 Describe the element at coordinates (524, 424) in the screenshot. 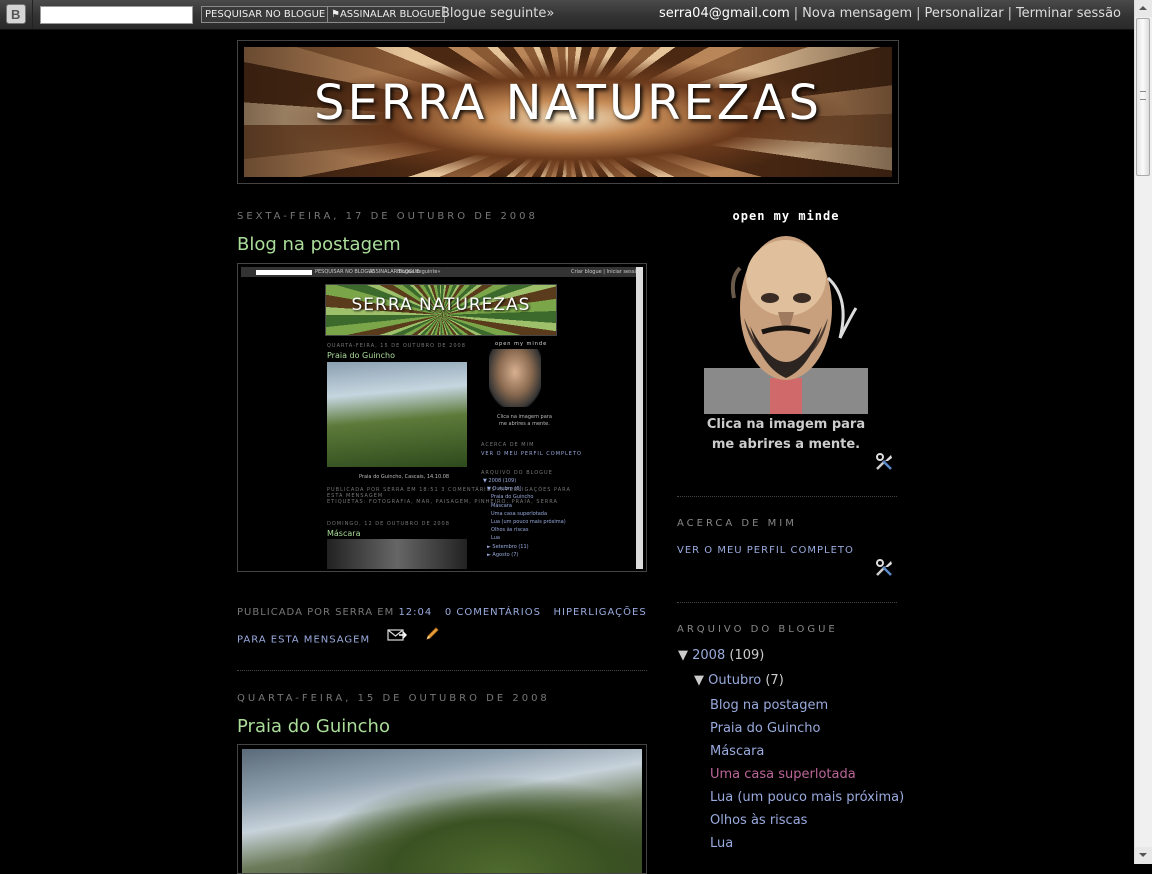

I see `mini-caption-line-2: me abrires a mente.` at that location.